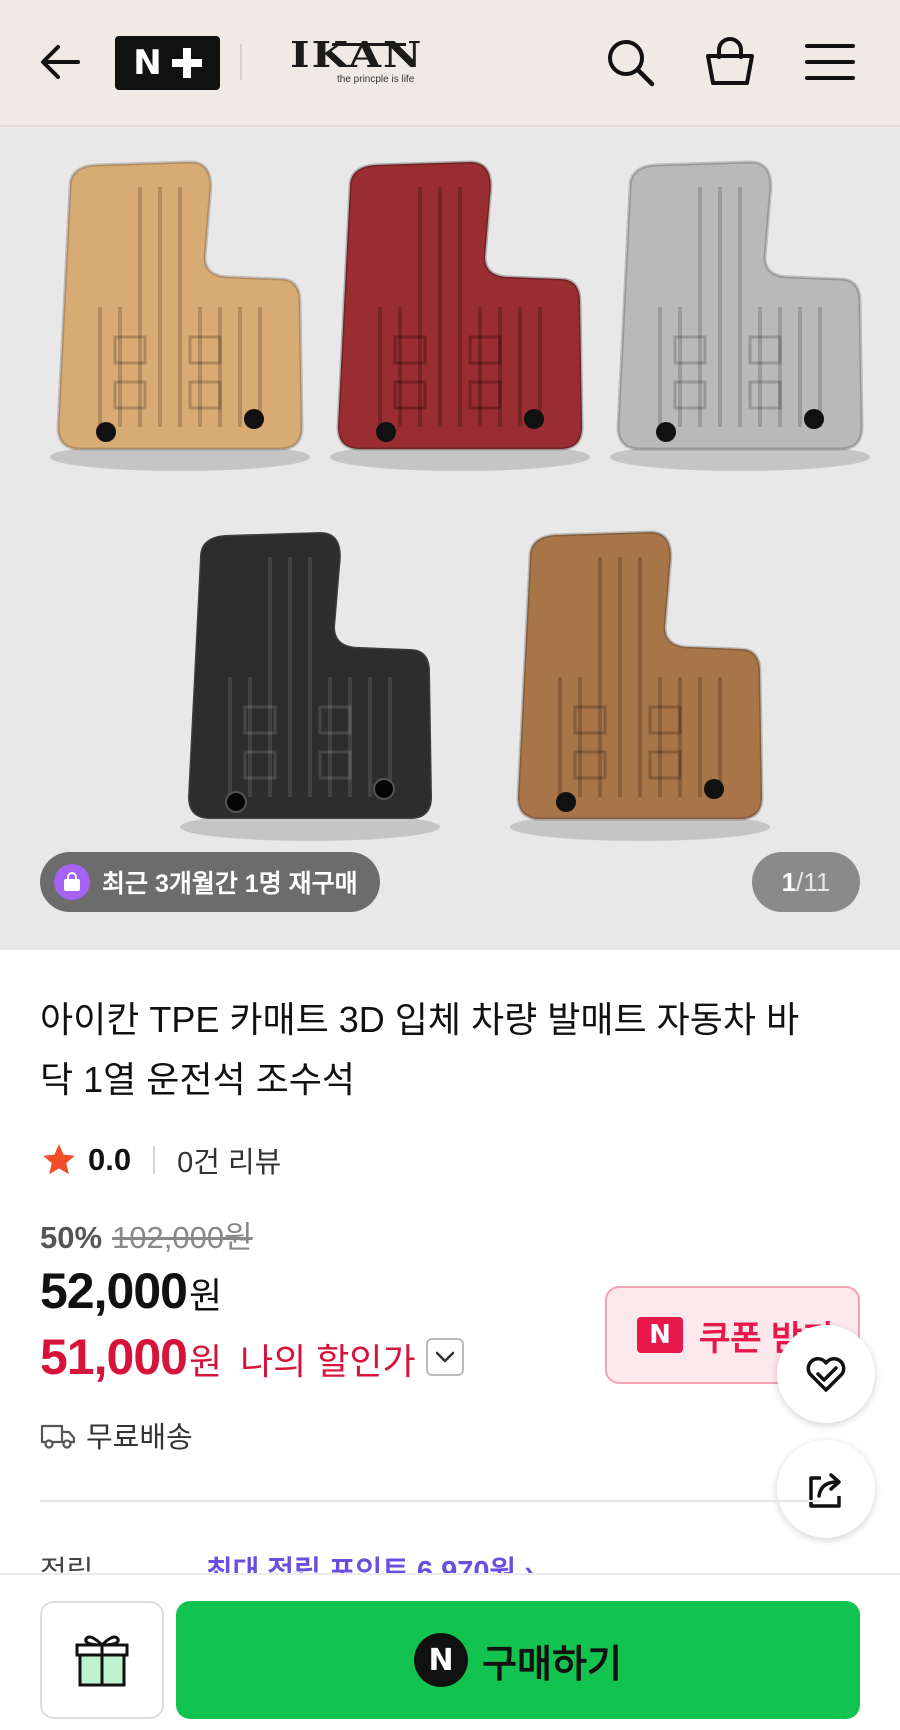 The image size is (900, 1730). What do you see at coordinates (186, 63) in the screenshot?
I see `plus-icon` at bounding box center [186, 63].